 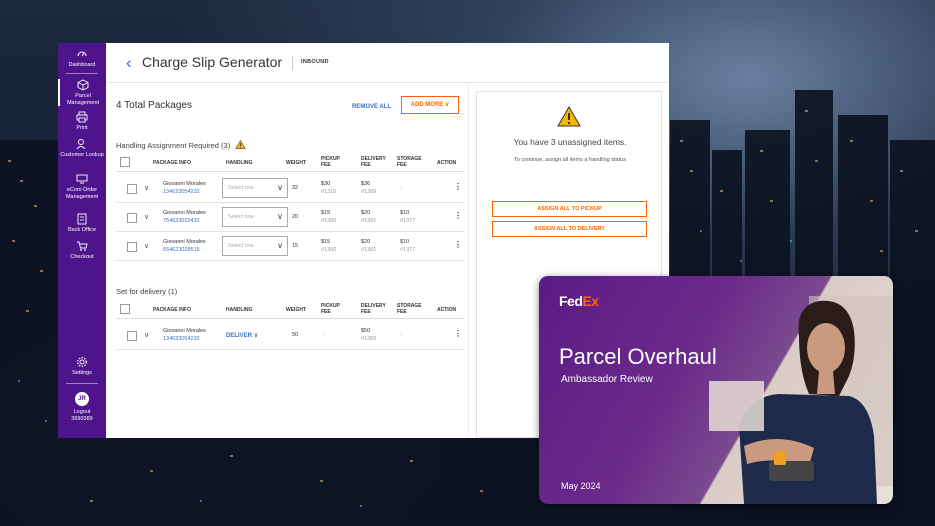 I want to click on handling-placeholder: Select one, so click(x=241, y=246).